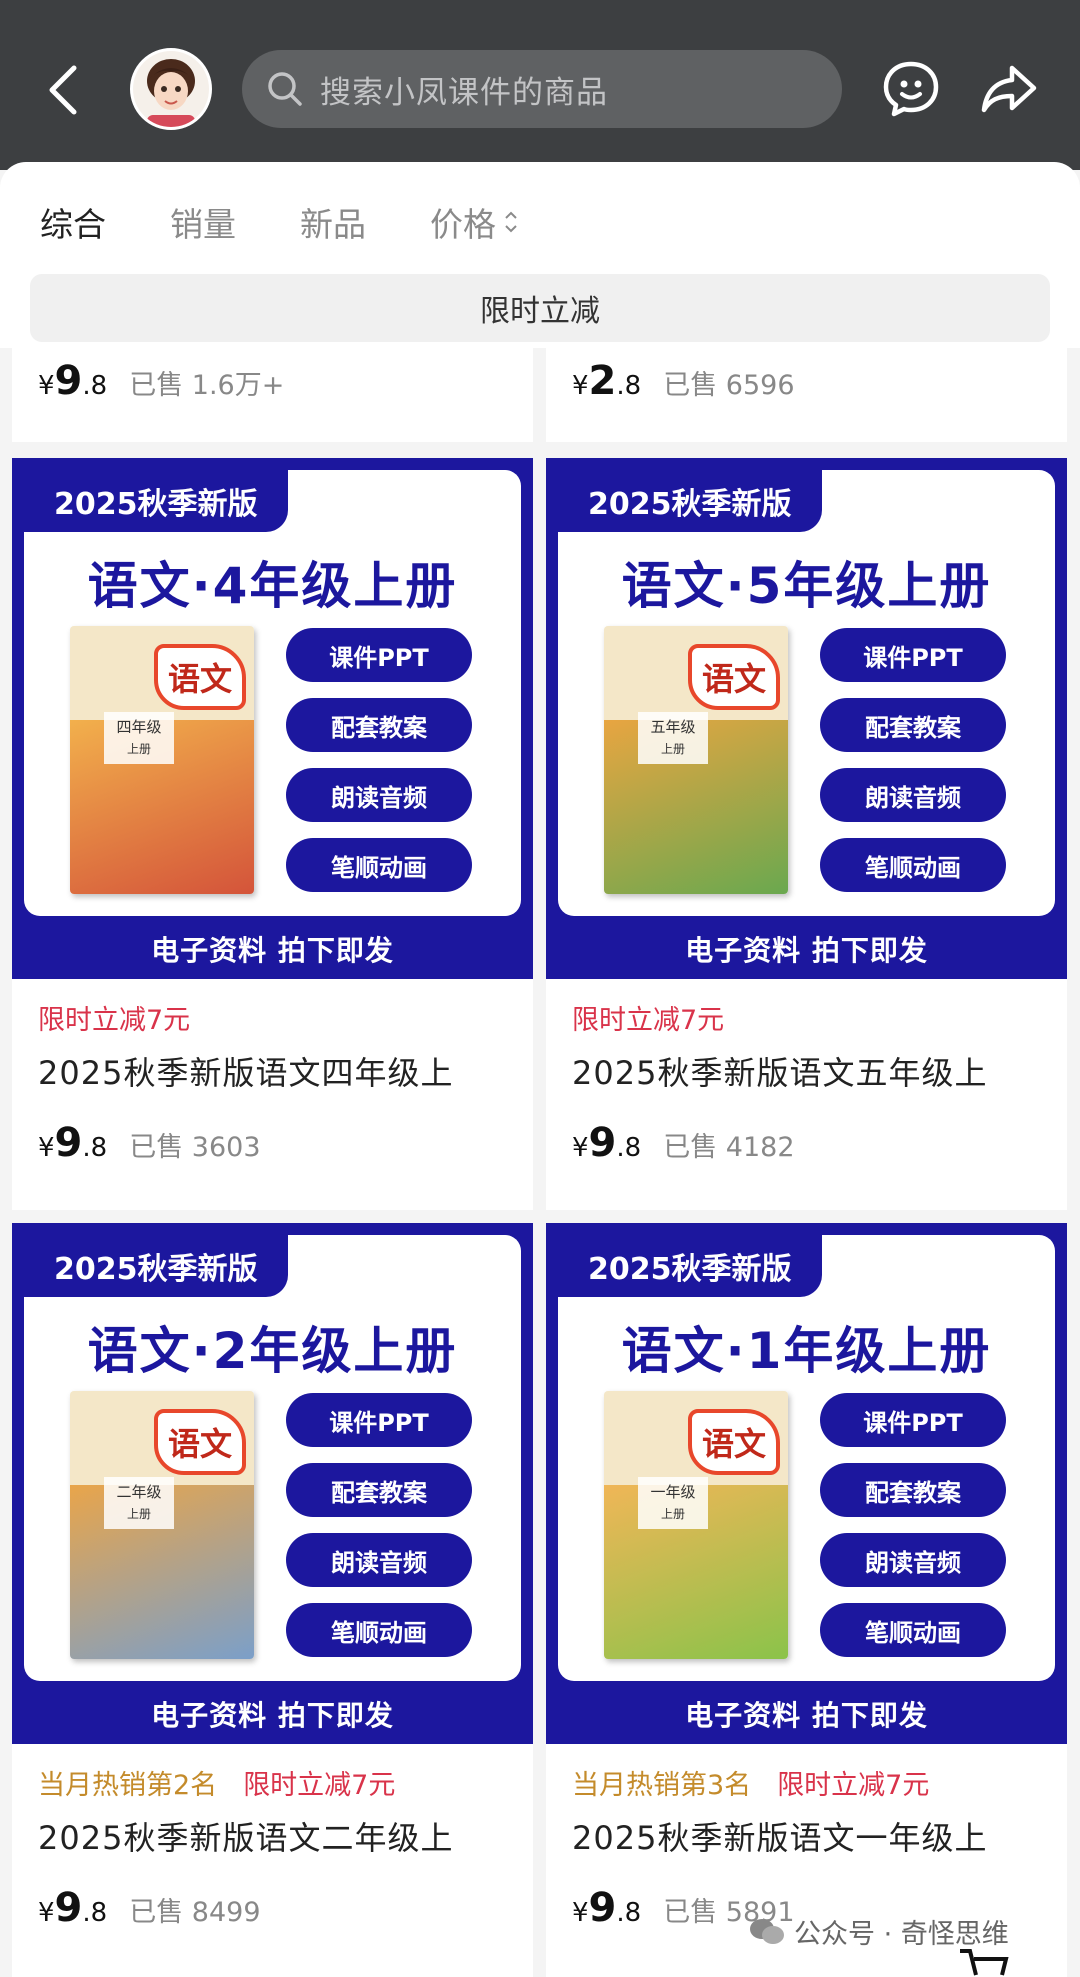  Describe the element at coordinates (780, 1073) in the screenshot. I see `product-title: 2025秋季新版语文五年级上` at that location.